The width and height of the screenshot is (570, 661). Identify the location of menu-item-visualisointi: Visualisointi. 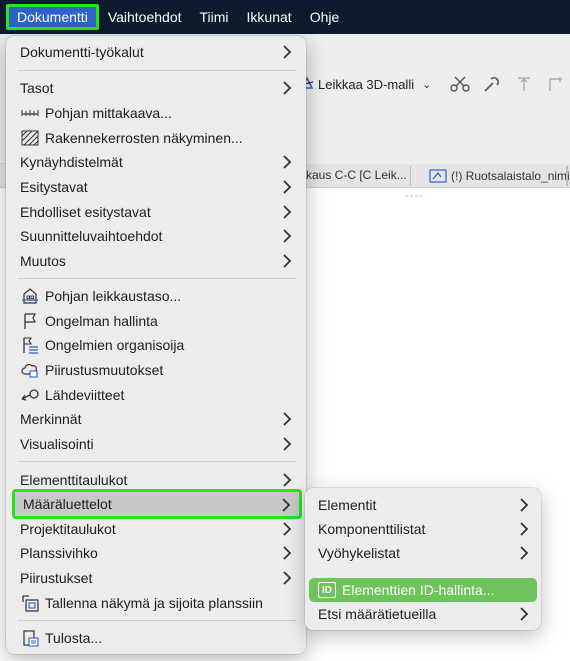
(156, 444).